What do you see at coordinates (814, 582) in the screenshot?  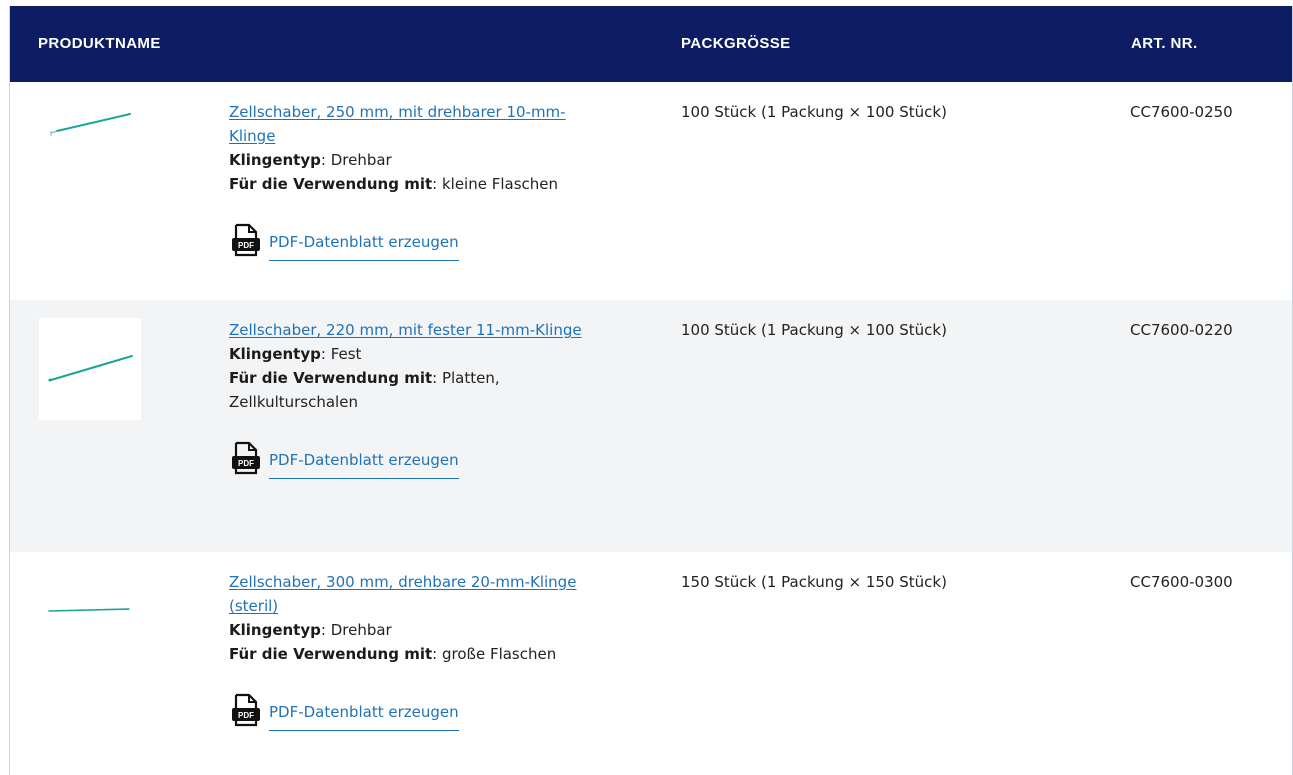 I see `pack-size-cell: 150 Stück (1 Packung × 150 Stück)` at bounding box center [814, 582].